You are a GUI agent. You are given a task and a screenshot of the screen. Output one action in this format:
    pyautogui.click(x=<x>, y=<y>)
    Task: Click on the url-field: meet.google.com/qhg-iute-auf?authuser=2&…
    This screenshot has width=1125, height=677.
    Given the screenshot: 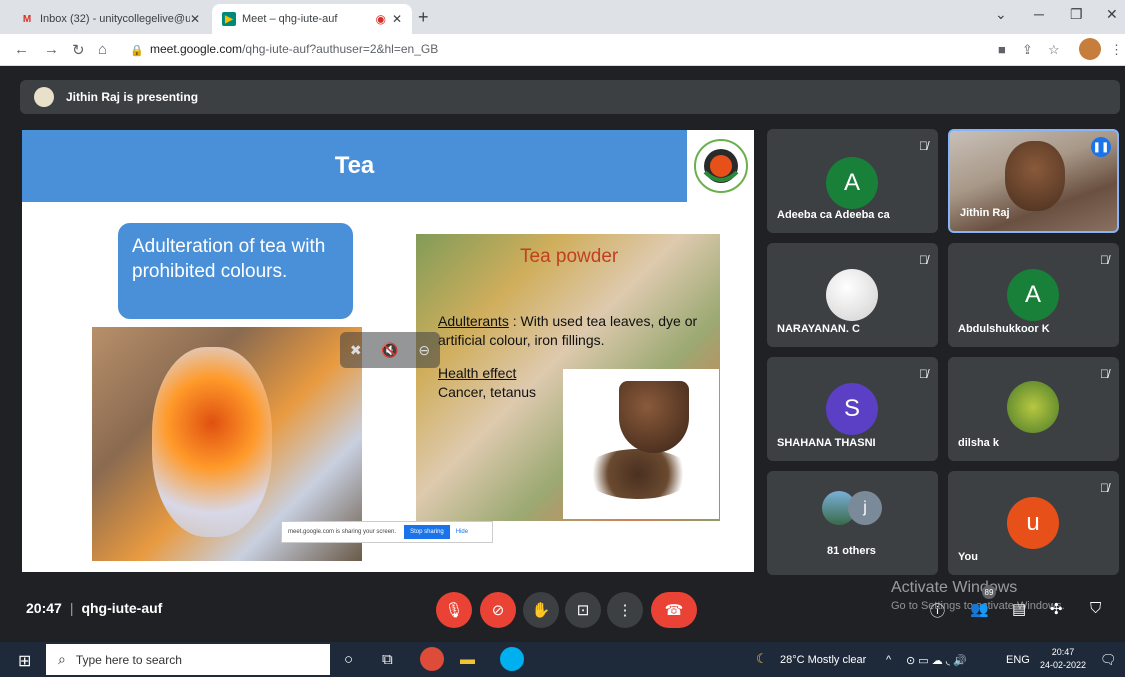 What is the action you would take?
    pyautogui.click(x=294, y=49)
    